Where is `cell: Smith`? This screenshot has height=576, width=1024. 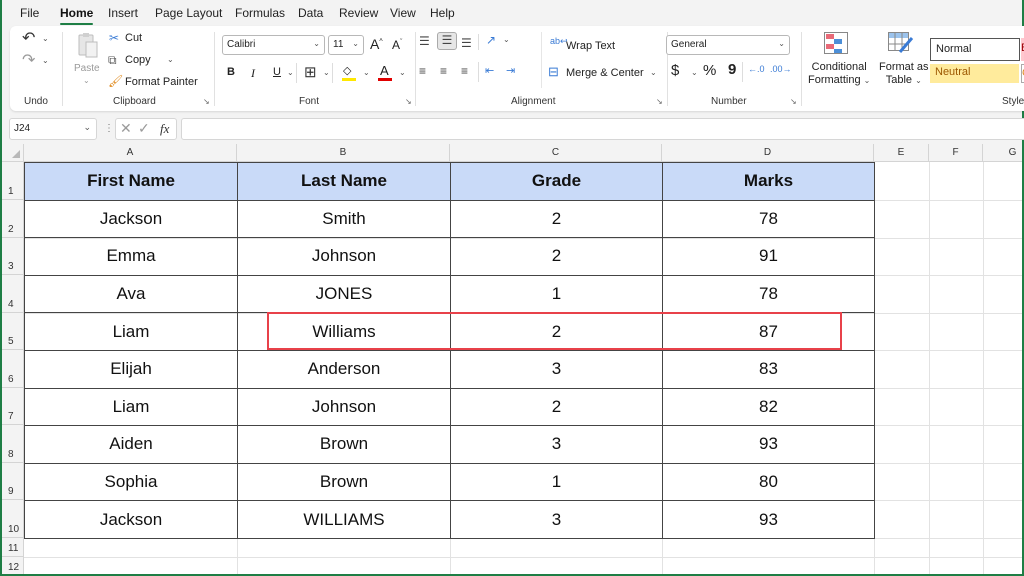
cell: Smith is located at coordinates (344, 219).